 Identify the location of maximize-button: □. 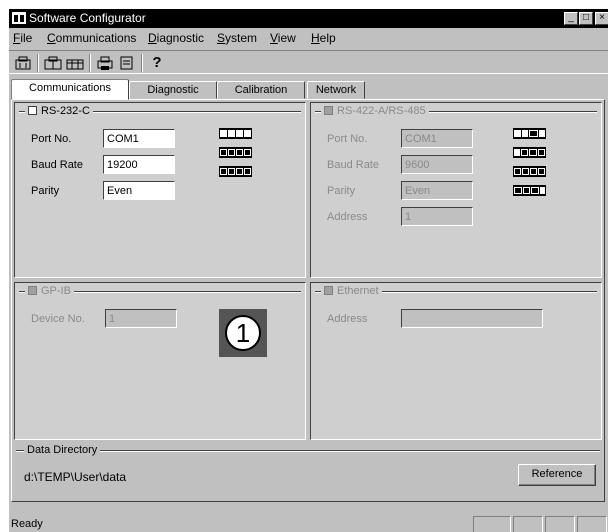
(586, 18).